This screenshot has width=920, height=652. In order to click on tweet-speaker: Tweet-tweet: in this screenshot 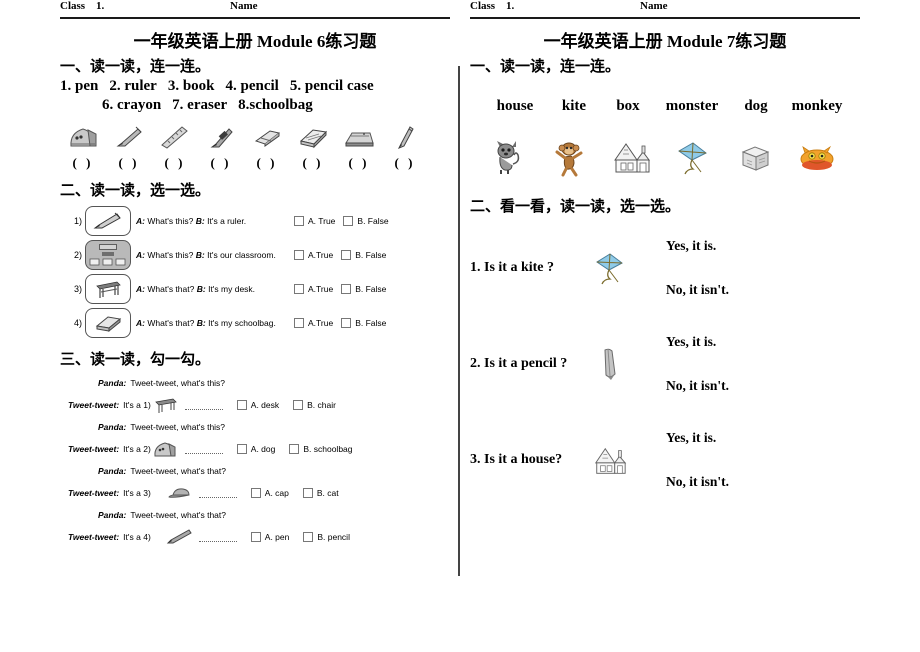, I will do `click(94, 405)`.